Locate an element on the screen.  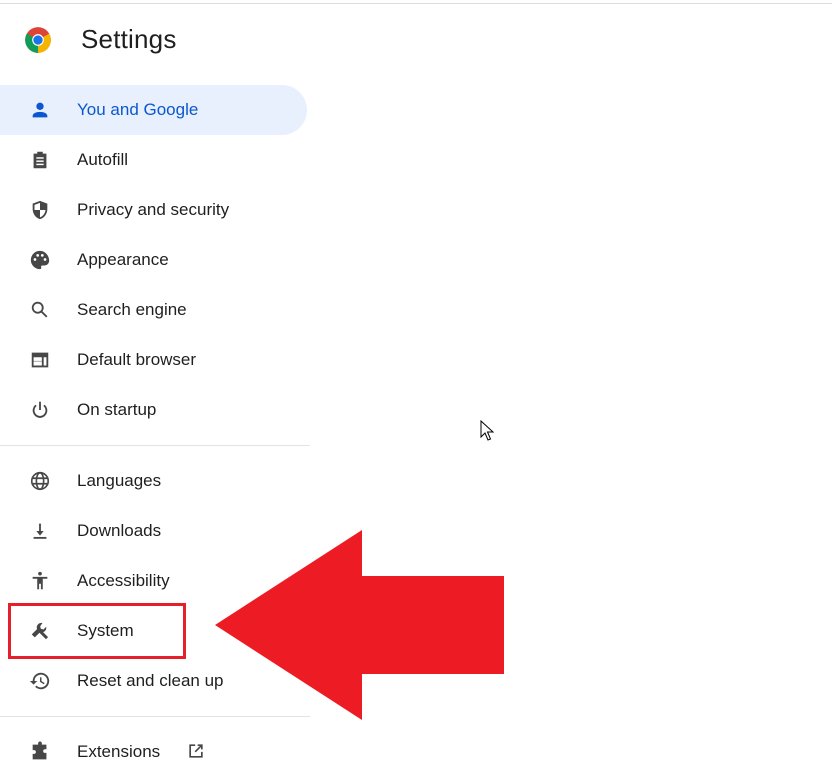
sidebar-item-you-and-google: You and Google is located at coordinates (153, 110).